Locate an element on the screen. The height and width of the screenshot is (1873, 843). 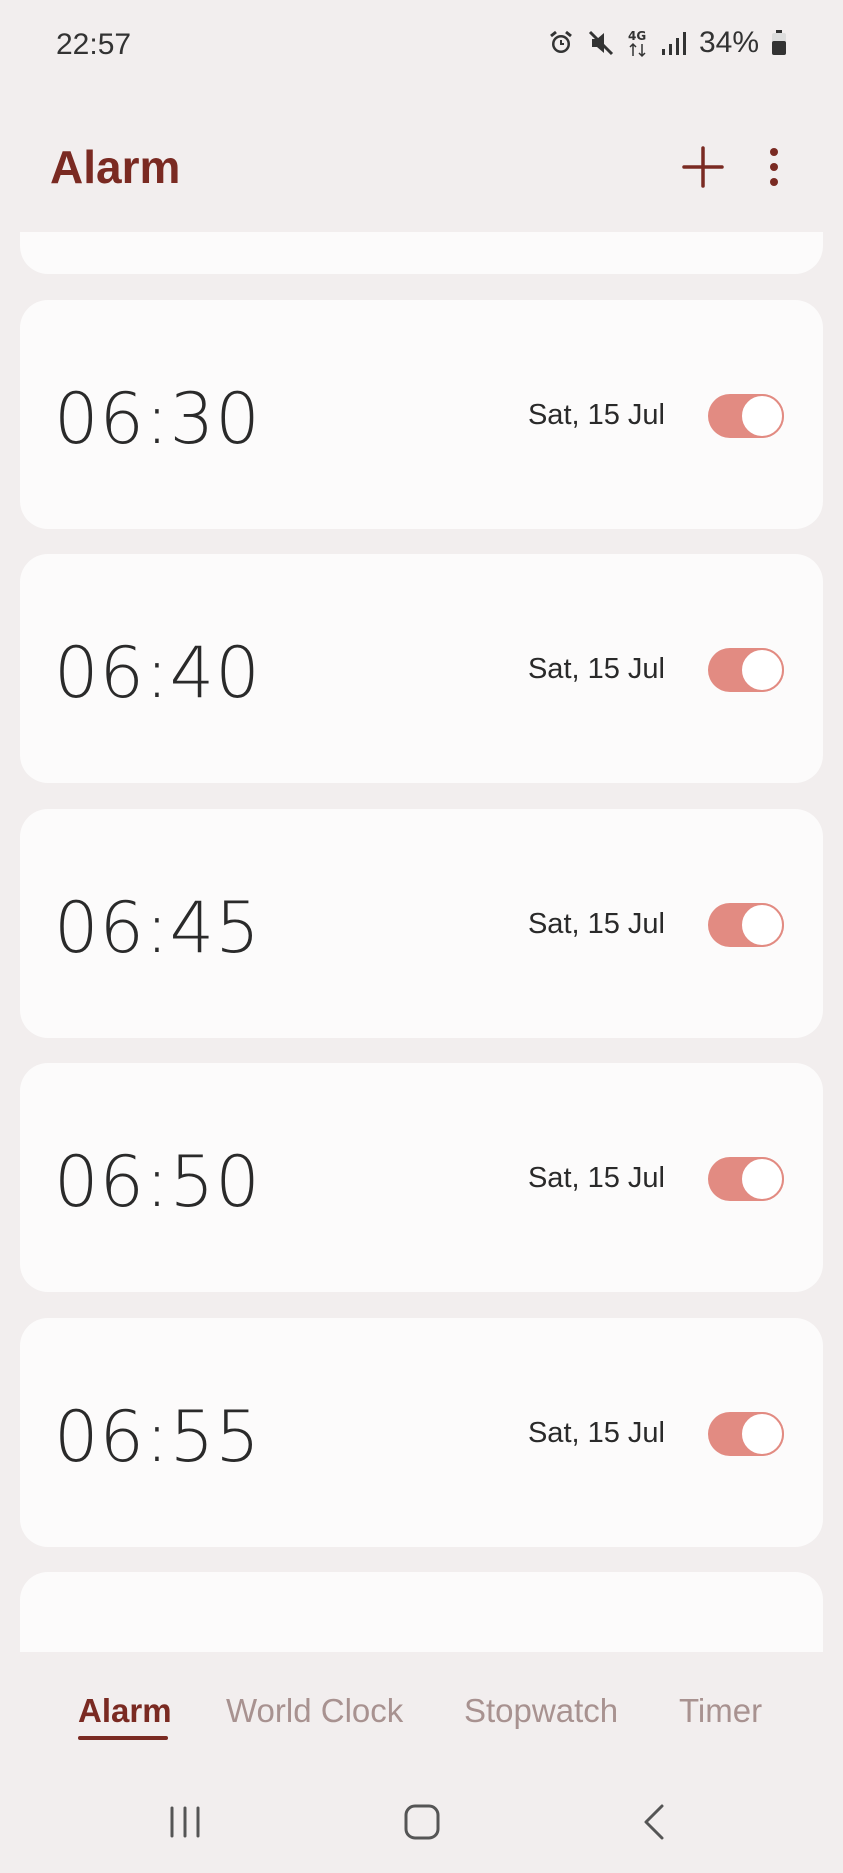
alarm-time: 06:40 is located at coordinates (157, 673).